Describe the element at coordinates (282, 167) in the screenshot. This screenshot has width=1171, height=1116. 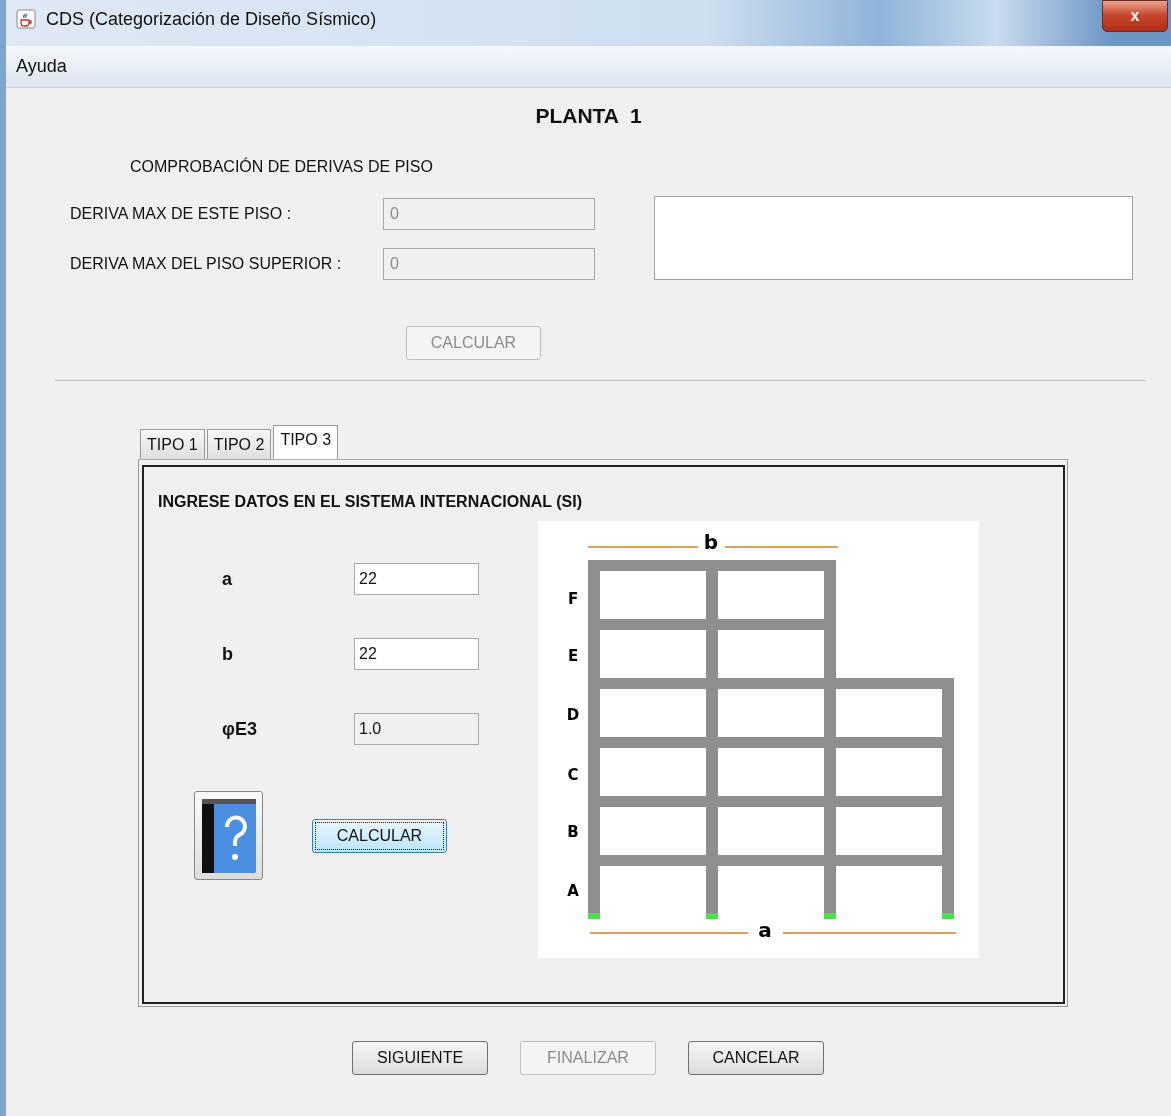
I see `section-title: COMPROBACIÓN DE DERIVAS DE PISO` at that location.